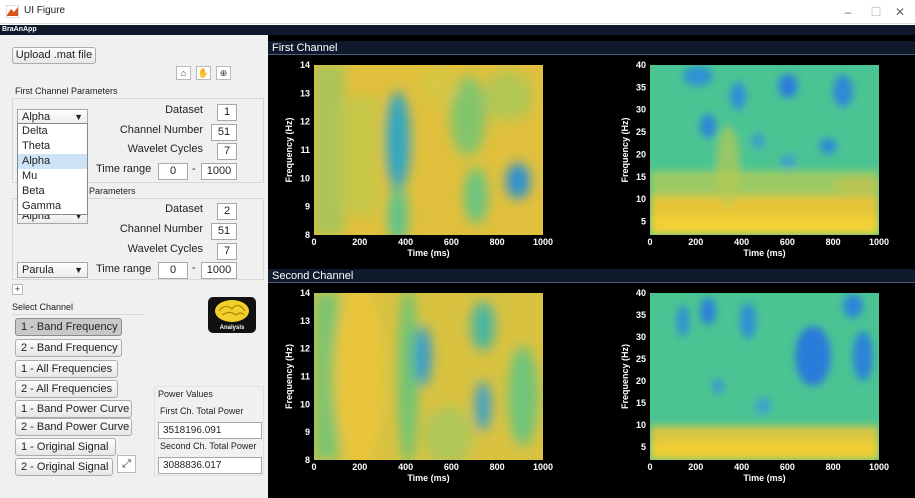 This screenshot has width=915, height=498. What do you see at coordinates (227, 251) in the screenshot?
I see `wavelet-cycles-field-second: 7` at bounding box center [227, 251].